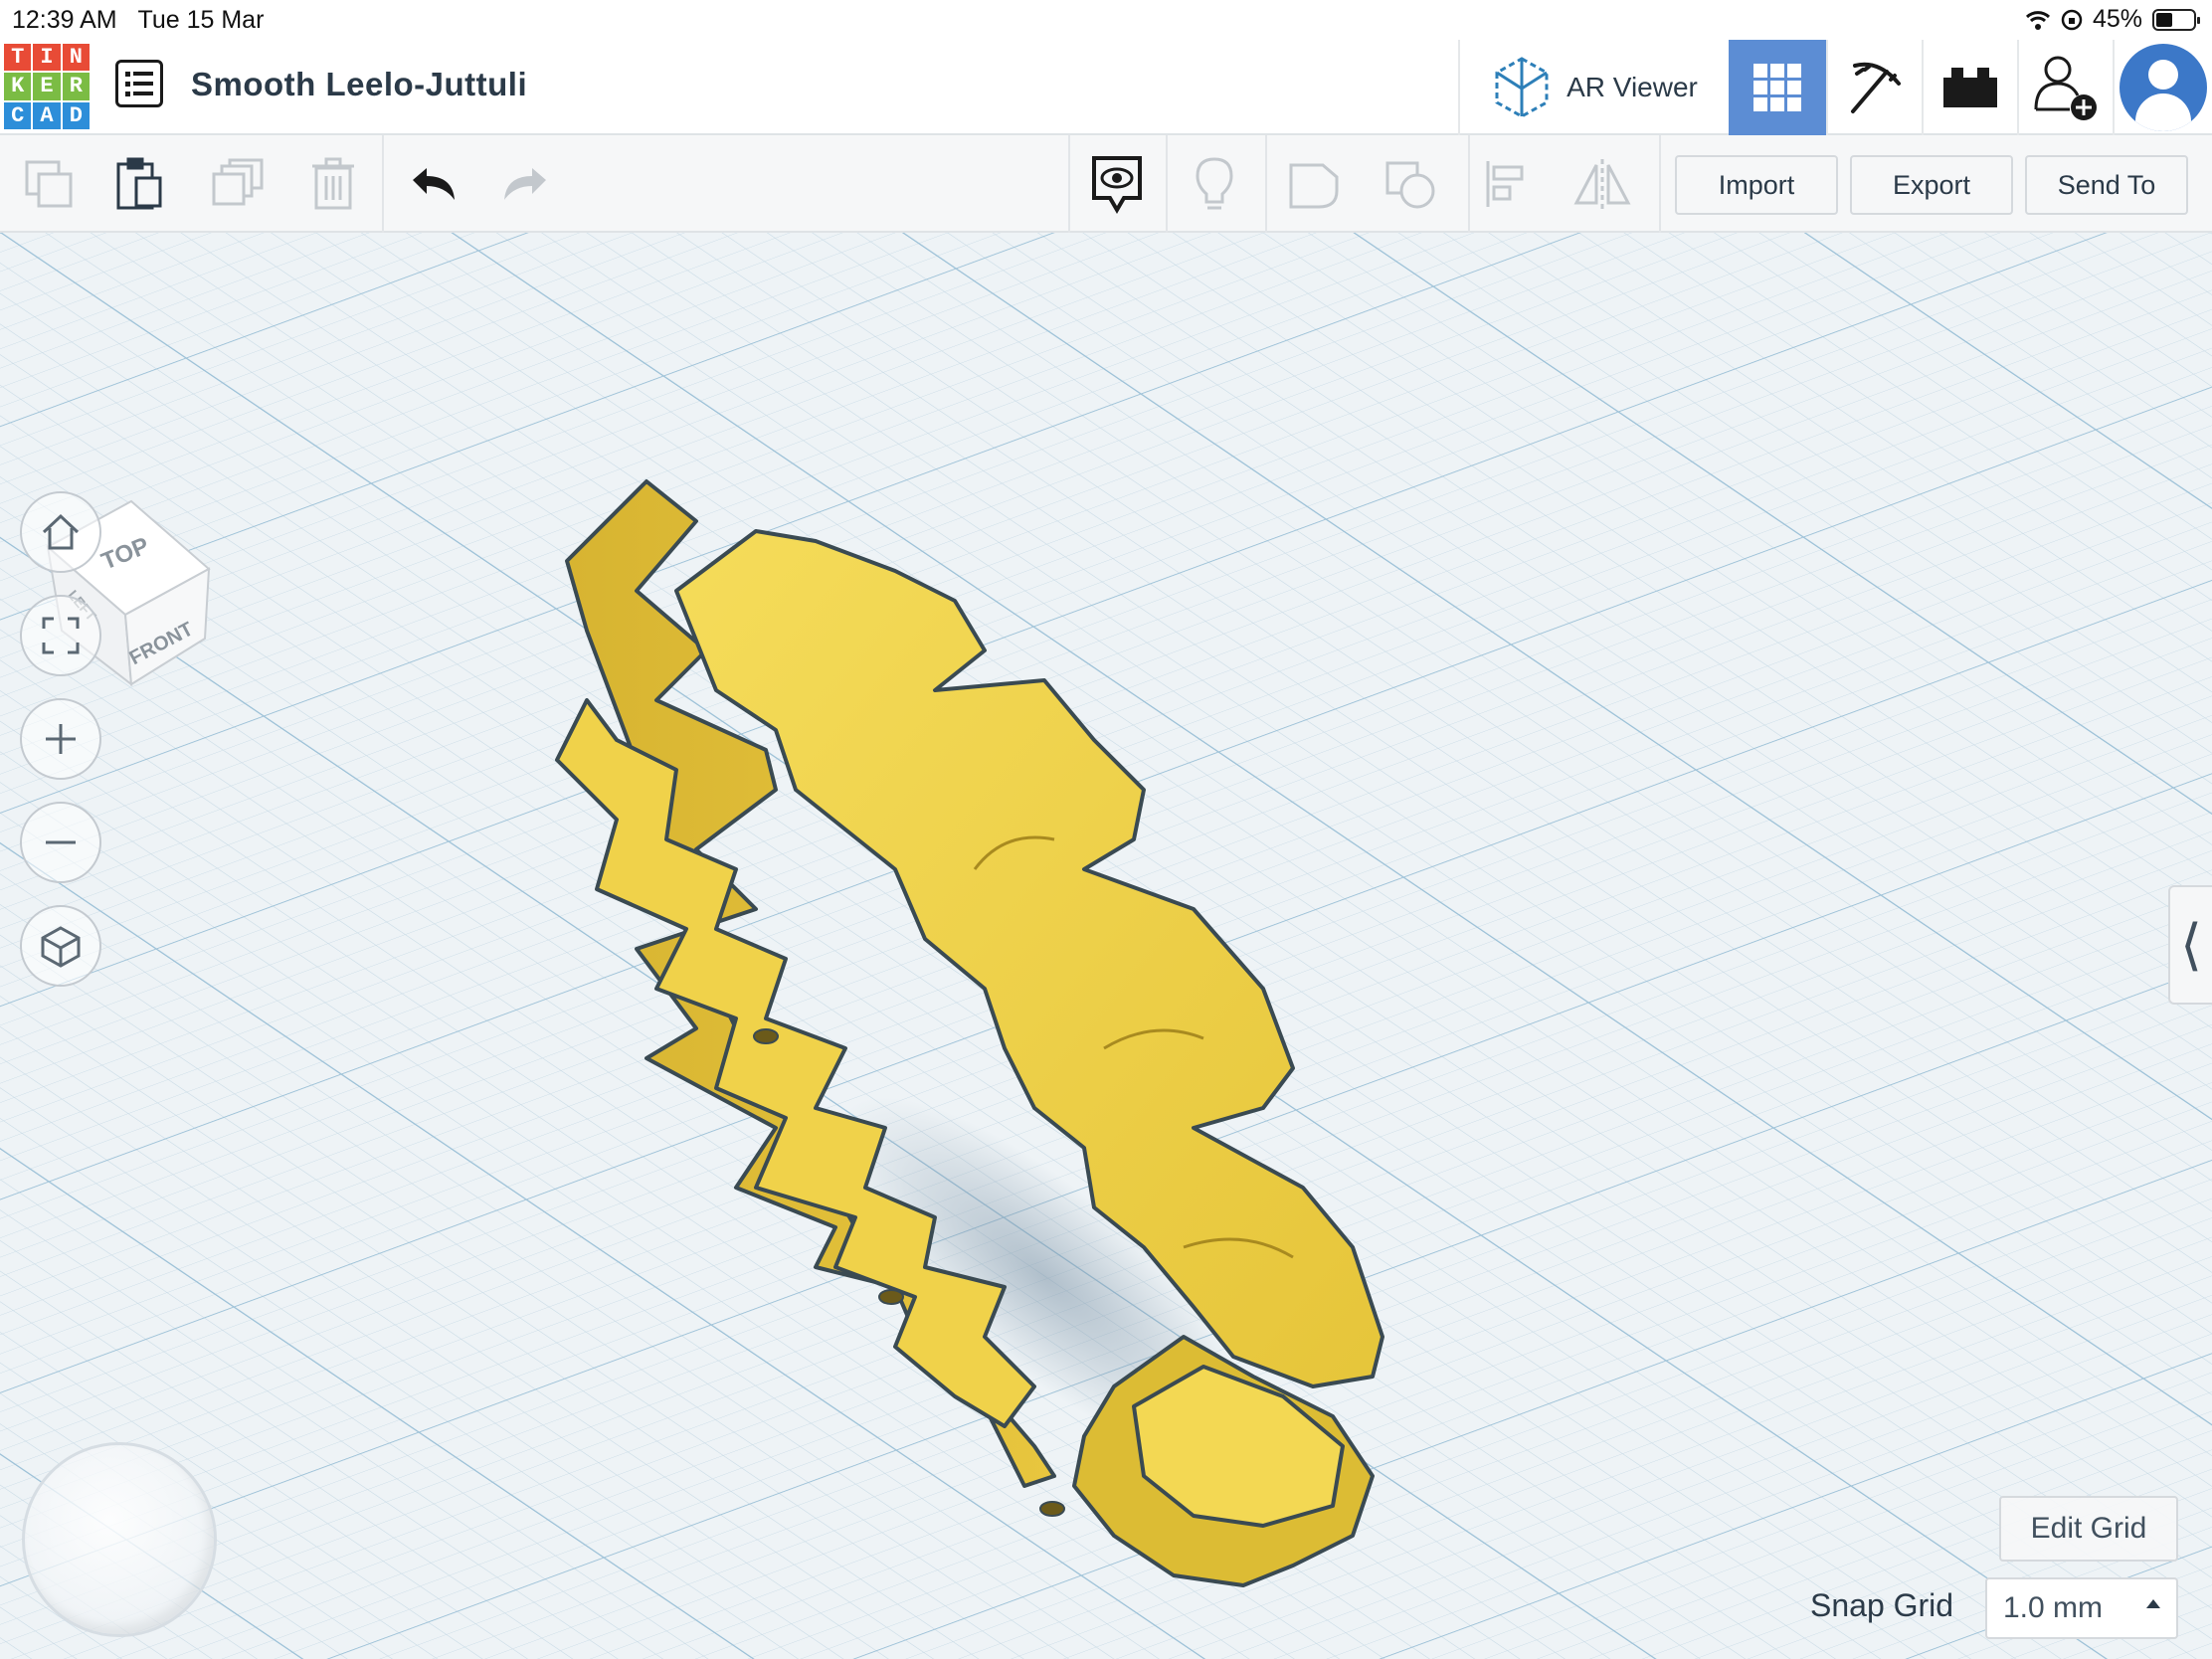 The image size is (2212, 1659). Describe the element at coordinates (47, 115) in the screenshot. I see `logo-letter: A` at that location.